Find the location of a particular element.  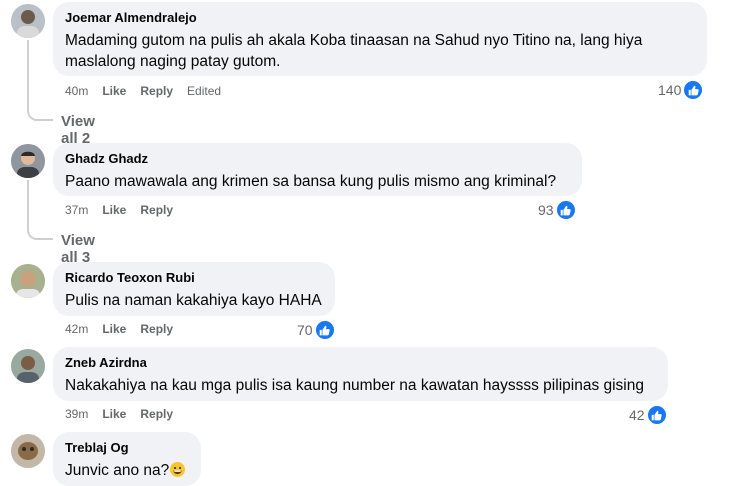

edited-label: Edited is located at coordinates (204, 91).